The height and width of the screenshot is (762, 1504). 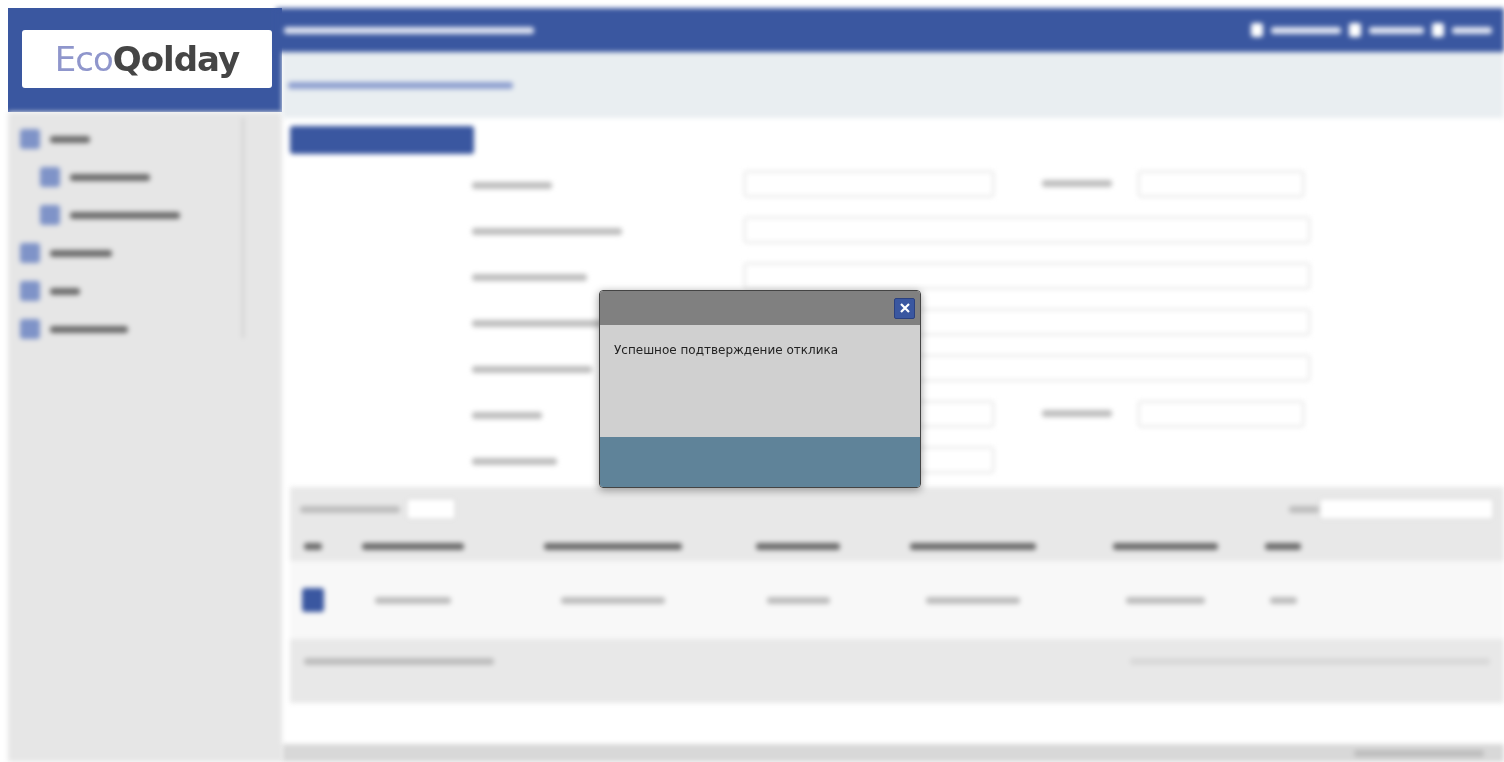 What do you see at coordinates (1406, 509) in the screenshot?
I see `search-field` at bounding box center [1406, 509].